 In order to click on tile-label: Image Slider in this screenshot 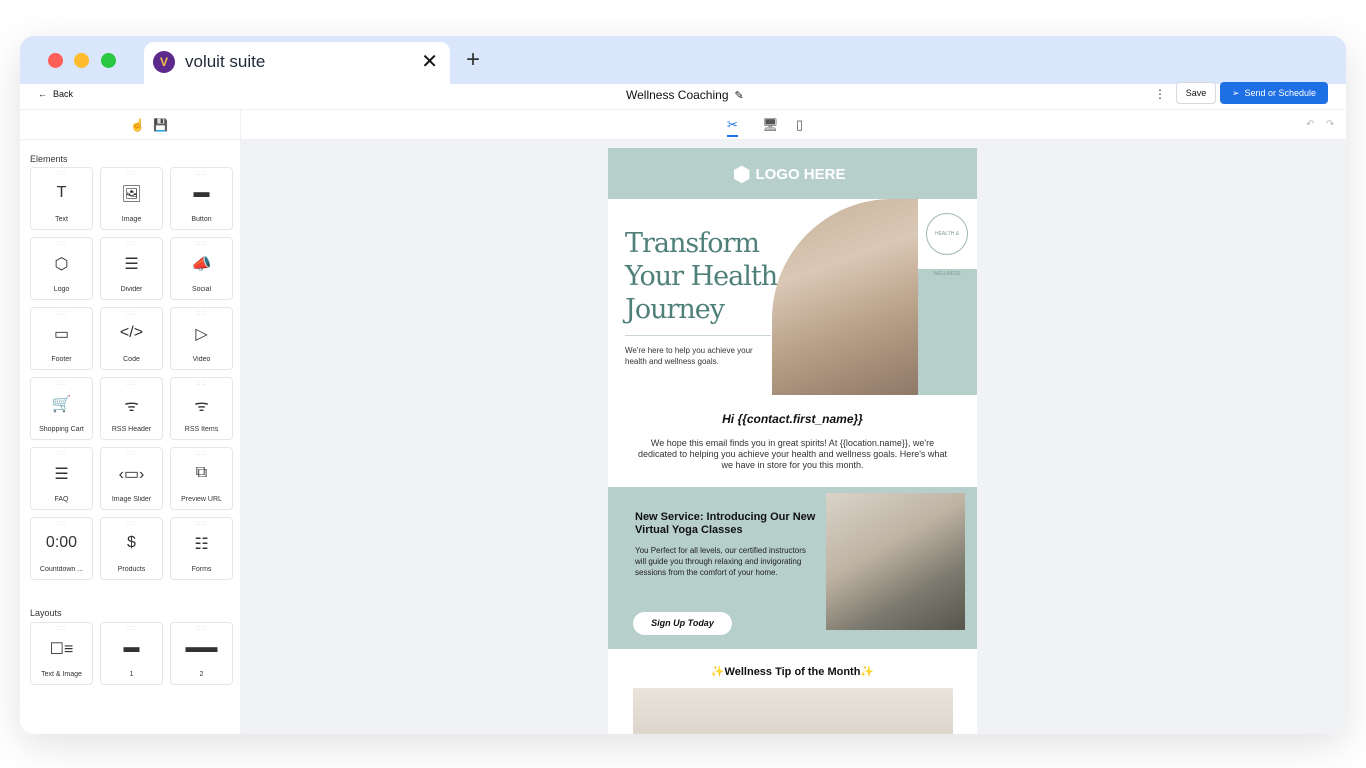, I will do `click(131, 499)`.